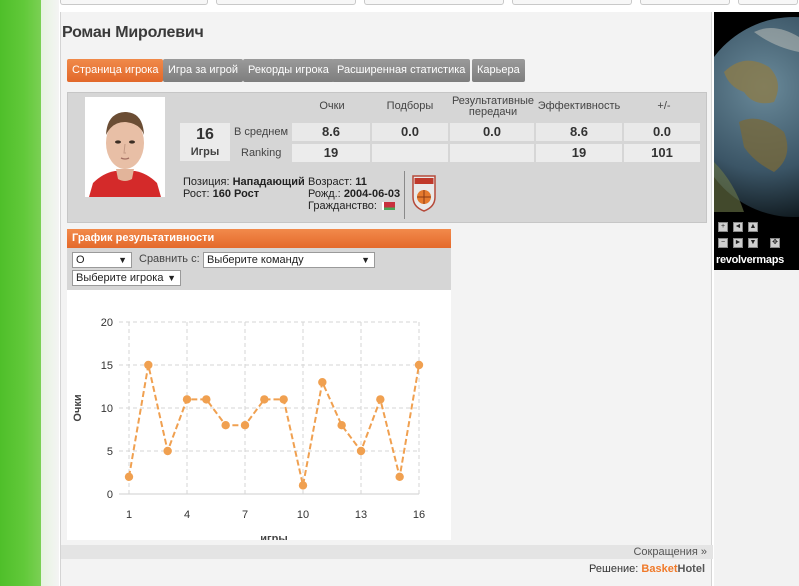 The image size is (799, 586). I want to click on tab-career: Карьера, so click(498, 70).